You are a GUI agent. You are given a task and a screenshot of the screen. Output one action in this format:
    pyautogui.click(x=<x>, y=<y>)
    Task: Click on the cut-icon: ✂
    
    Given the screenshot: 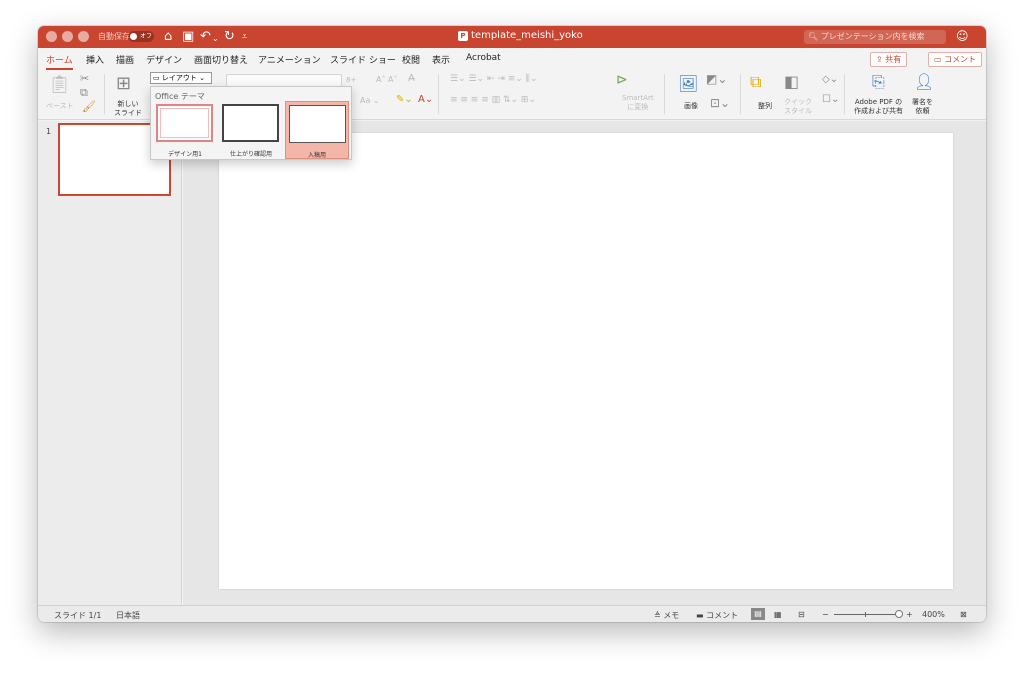 What is the action you would take?
    pyautogui.click(x=84, y=78)
    